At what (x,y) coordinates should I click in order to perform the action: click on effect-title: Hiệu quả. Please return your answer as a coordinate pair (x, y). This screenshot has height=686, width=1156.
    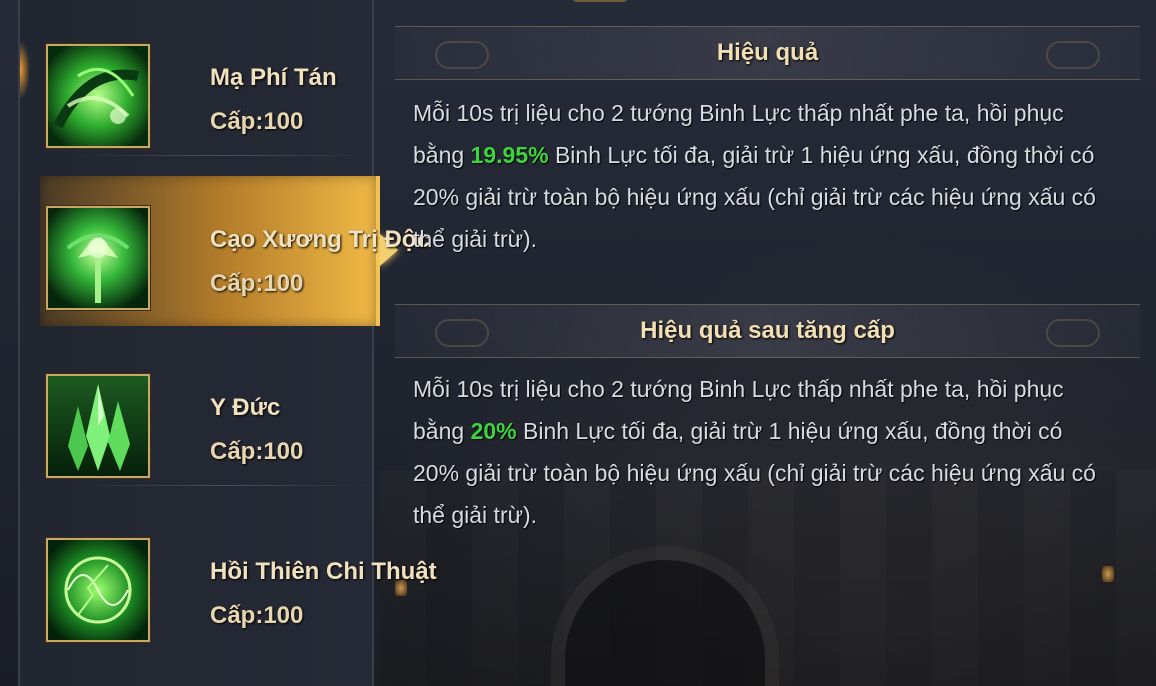
    Looking at the image, I should click on (767, 52).